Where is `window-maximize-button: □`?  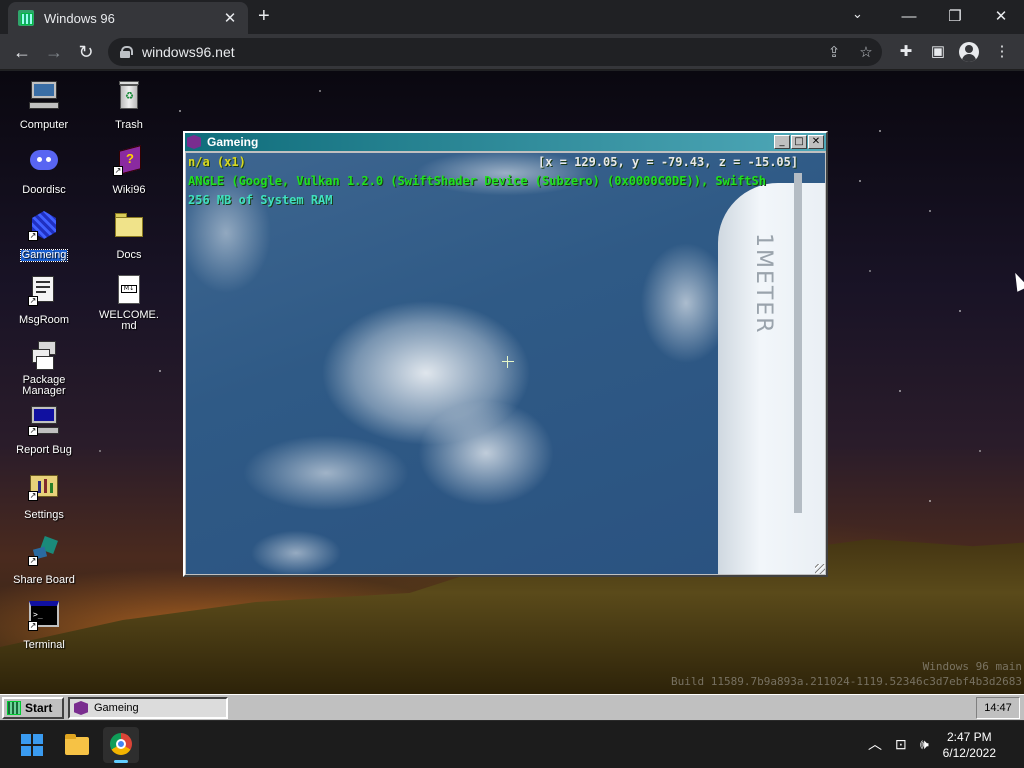 window-maximize-button: □ is located at coordinates (799, 142).